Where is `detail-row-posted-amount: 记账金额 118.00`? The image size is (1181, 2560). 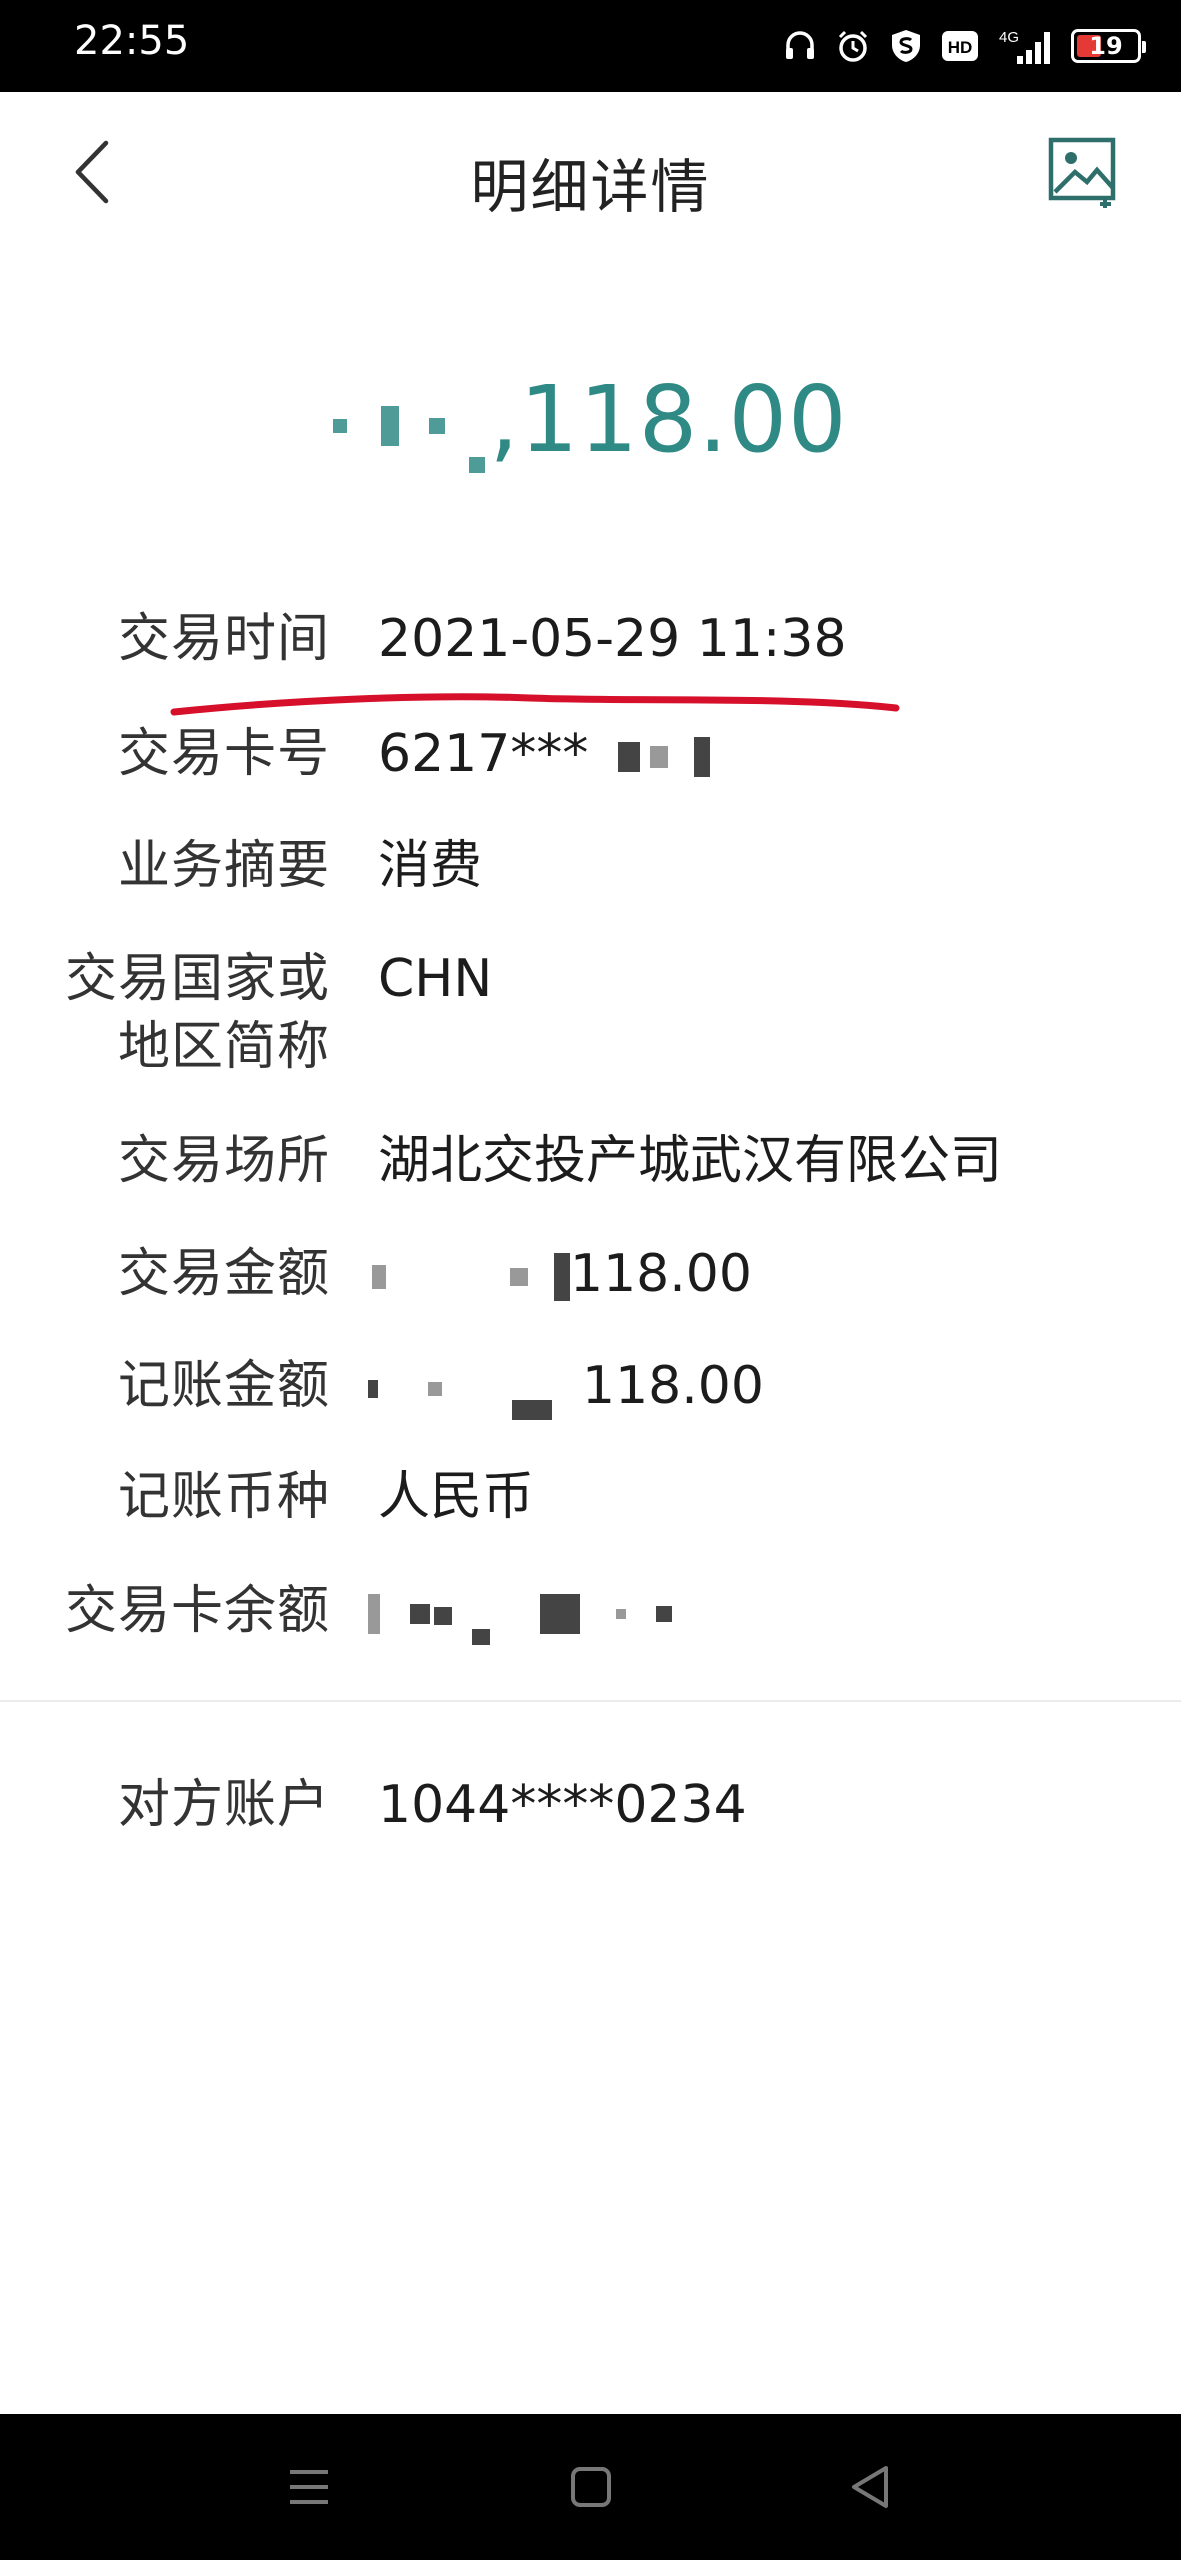 detail-row-posted-amount: 记账金额 118.00 is located at coordinates (590, 1386).